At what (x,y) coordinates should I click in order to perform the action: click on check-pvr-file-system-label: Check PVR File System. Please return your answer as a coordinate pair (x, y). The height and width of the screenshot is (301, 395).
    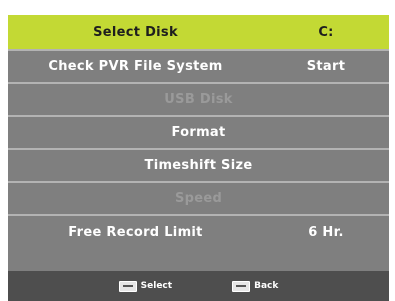
    Looking at the image, I should click on (135, 66).